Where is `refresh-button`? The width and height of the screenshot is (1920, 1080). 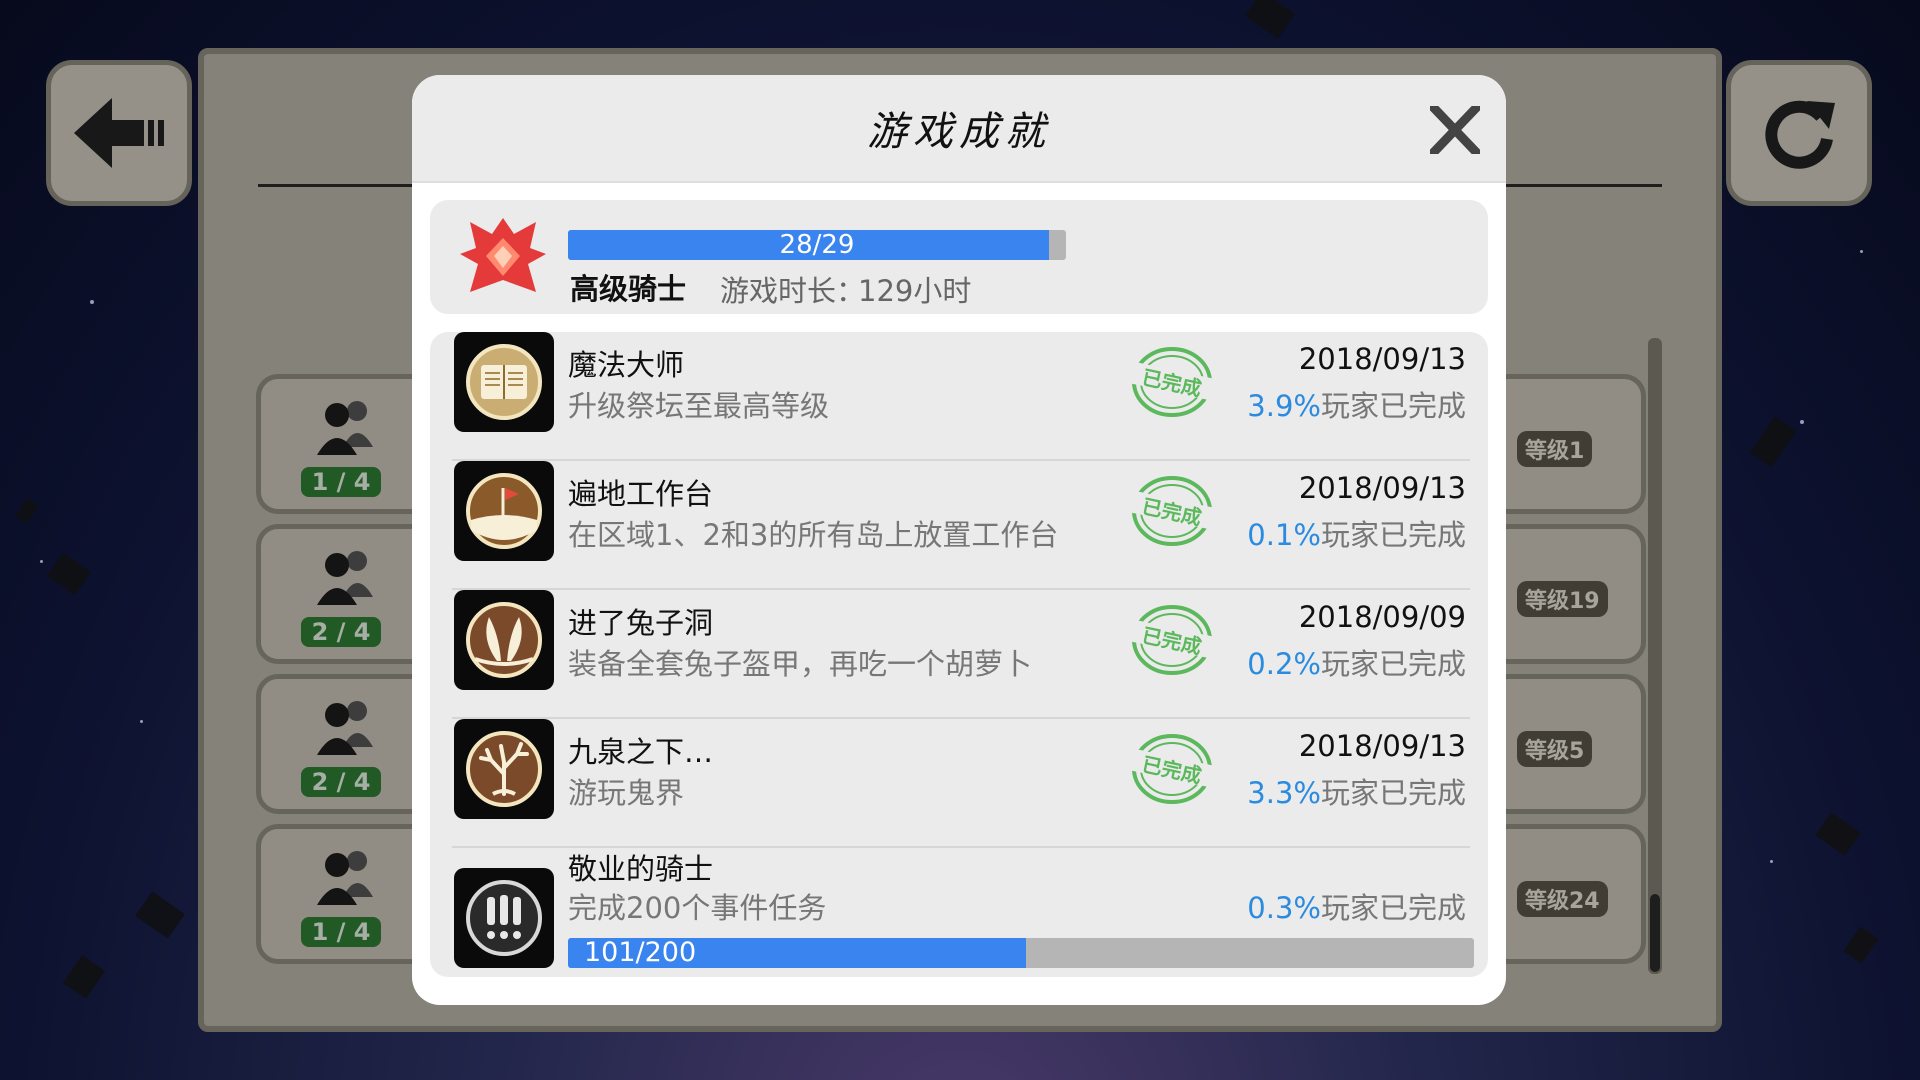 refresh-button is located at coordinates (1799, 133).